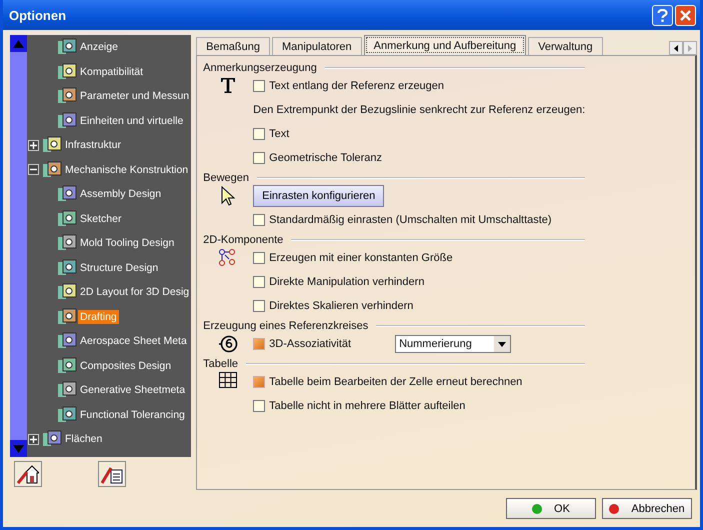  I want to click on tab: Anmerkung und Aufbereitung, so click(445, 45).